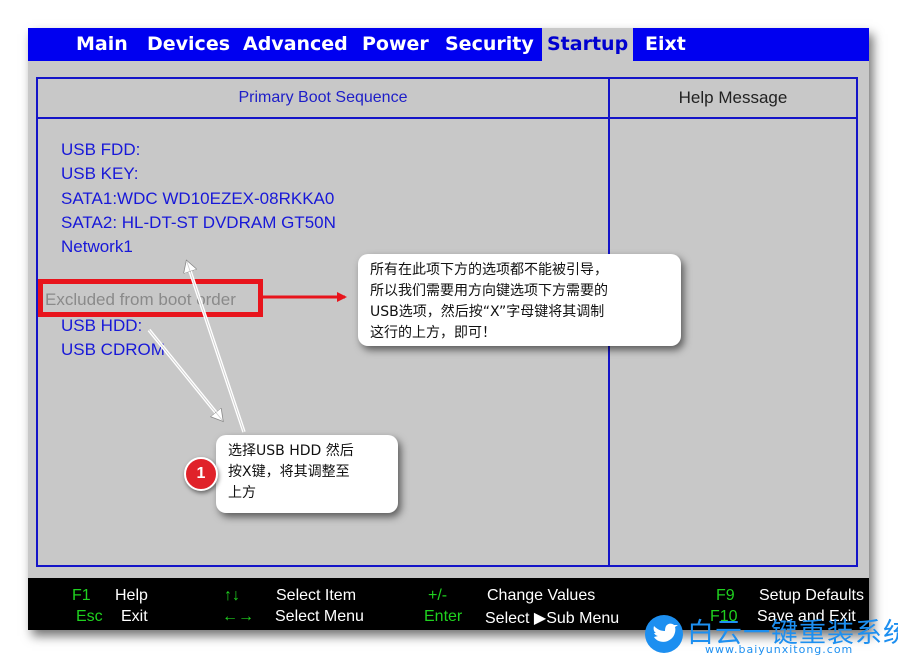  What do you see at coordinates (489, 291) in the screenshot?
I see `callout-top-line-2: 所以我们需要用方向键选项下方需要的` at bounding box center [489, 291].